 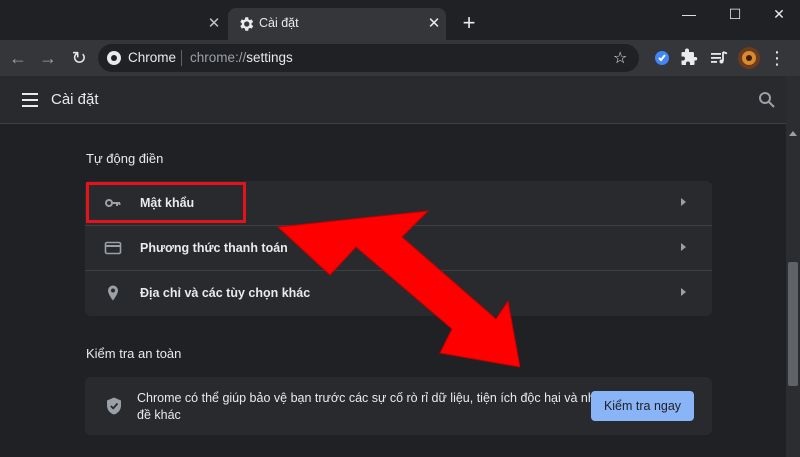 What do you see at coordinates (113, 248) in the screenshot?
I see `credit-card-icon` at bounding box center [113, 248].